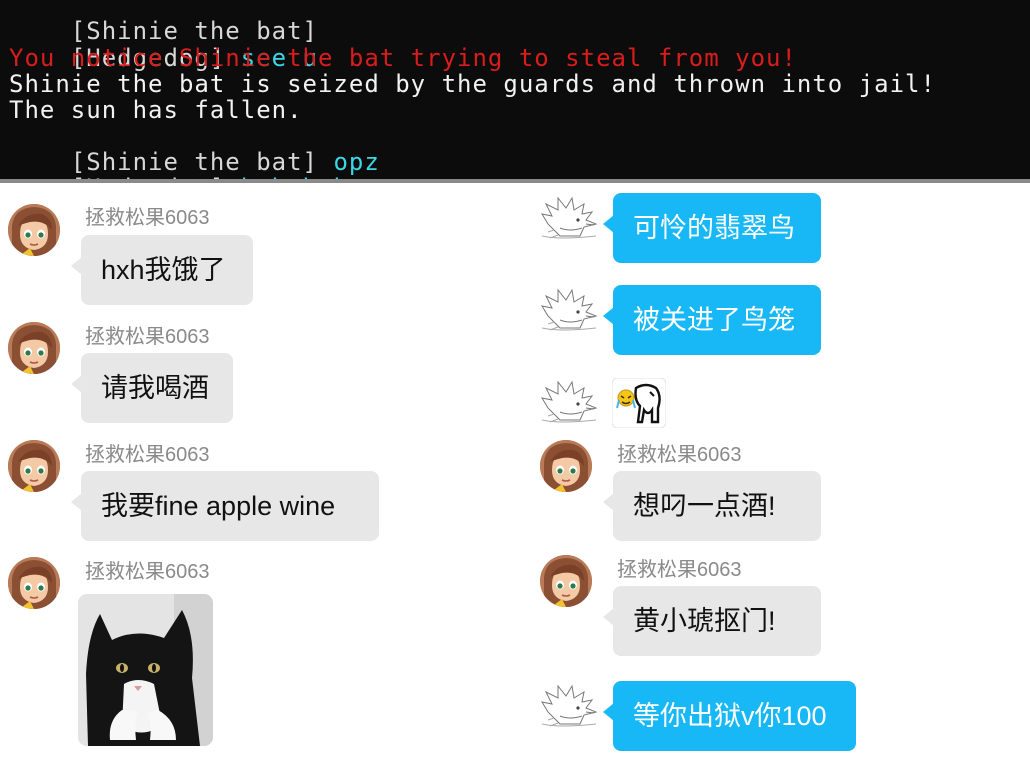  I want to click on message-bubble: 我要fine apple wine, so click(225, 506).